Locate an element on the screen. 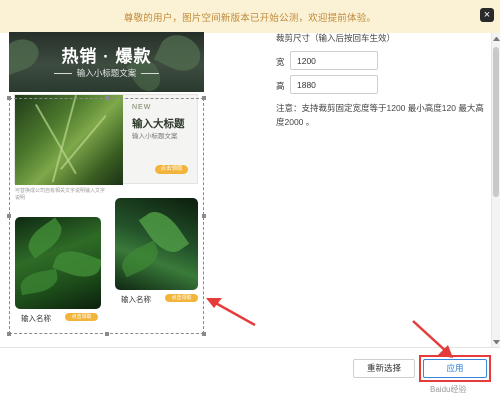 Image resolution: width=500 pixels, height=410 pixels. height-key: 高 is located at coordinates (280, 86).